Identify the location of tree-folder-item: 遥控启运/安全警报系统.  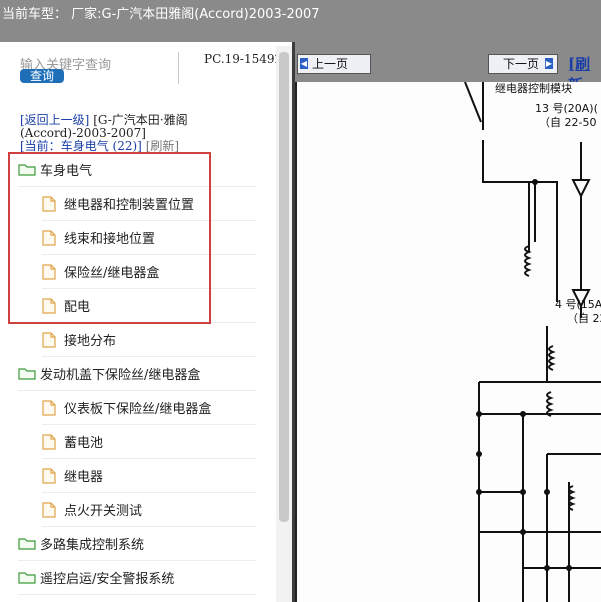
(137, 577).